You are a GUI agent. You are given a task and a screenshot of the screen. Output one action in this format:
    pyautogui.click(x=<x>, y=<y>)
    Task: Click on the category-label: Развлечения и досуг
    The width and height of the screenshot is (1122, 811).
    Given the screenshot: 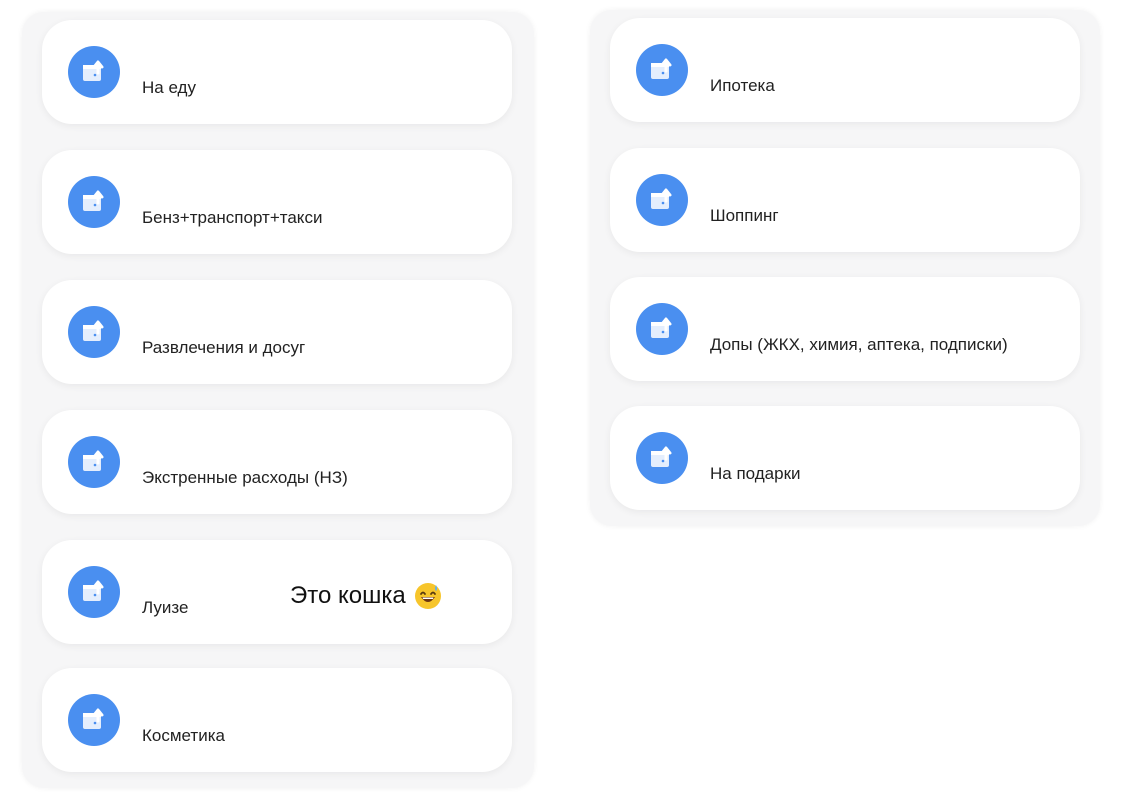 What is the action you would take?
    pyautogui.click(x=224, y=347)
    